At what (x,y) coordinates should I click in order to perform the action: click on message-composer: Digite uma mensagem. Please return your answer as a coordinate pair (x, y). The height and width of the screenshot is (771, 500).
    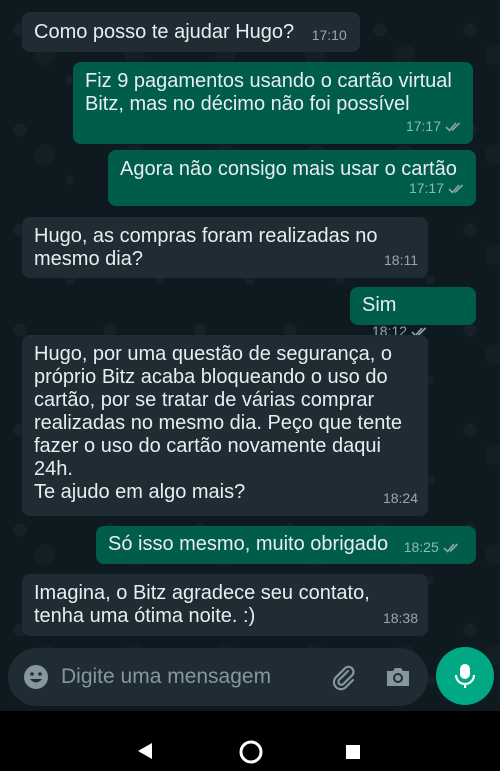
    Looking at the image, I should click on (218, 677).